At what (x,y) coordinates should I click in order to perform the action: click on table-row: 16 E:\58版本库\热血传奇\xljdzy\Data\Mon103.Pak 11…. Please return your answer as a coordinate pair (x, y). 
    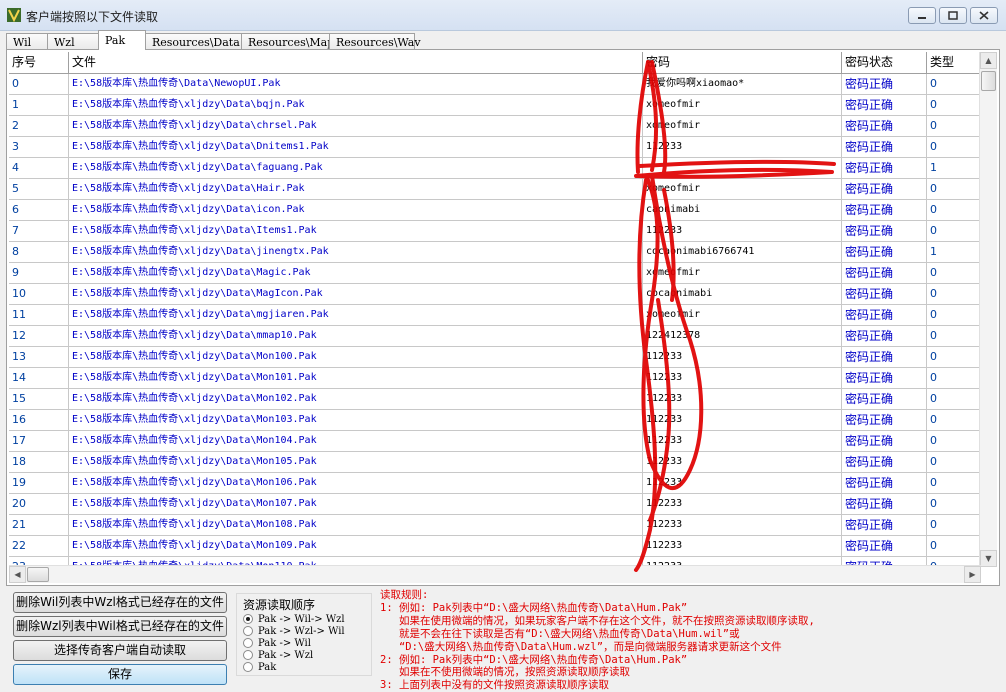
    Looking at the image, I should click on (497, 420).